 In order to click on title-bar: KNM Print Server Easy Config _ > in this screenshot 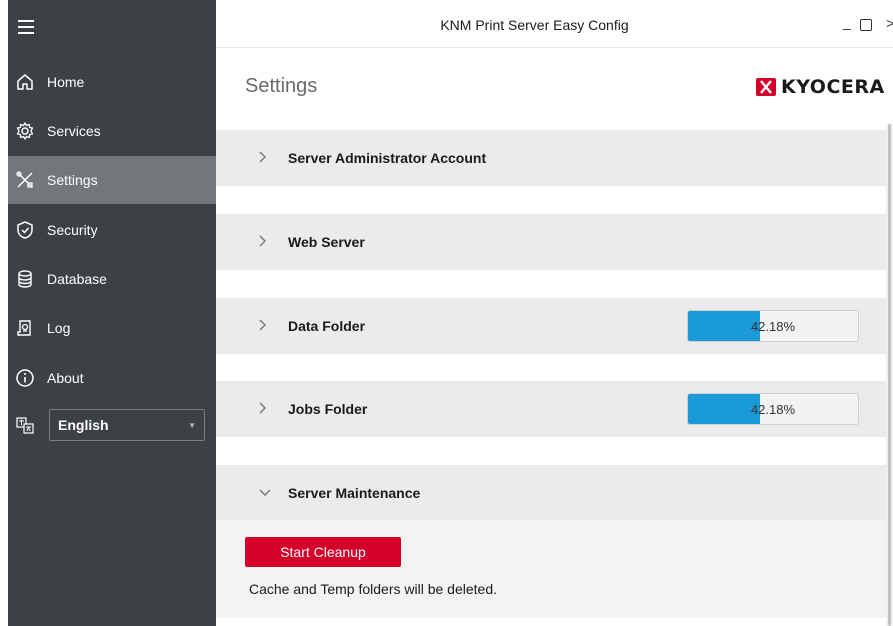, I will do `click(554, 24)`.